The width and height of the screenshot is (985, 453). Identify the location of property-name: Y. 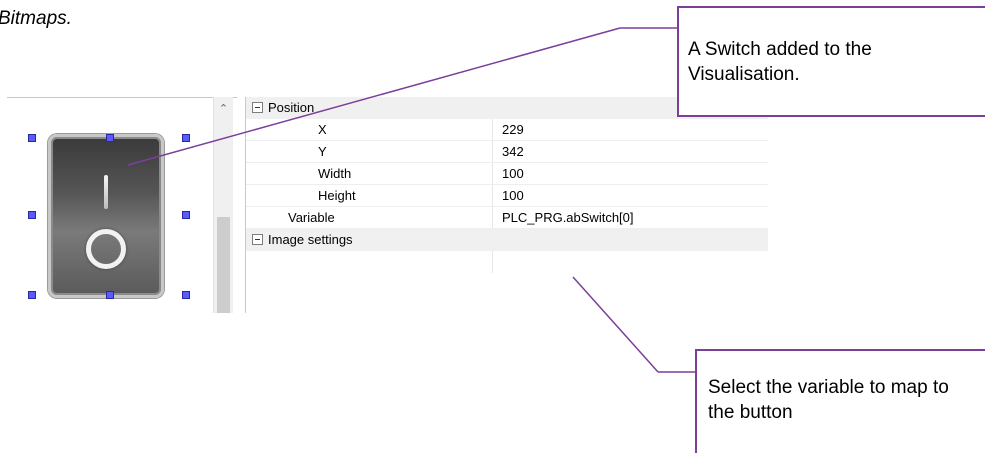
(322, 151).